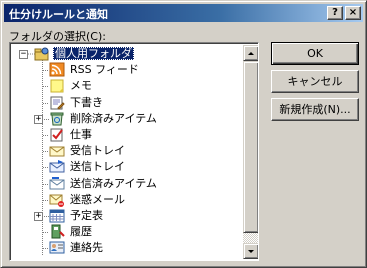  I want to click on contacts-icon, so click(57, 247).